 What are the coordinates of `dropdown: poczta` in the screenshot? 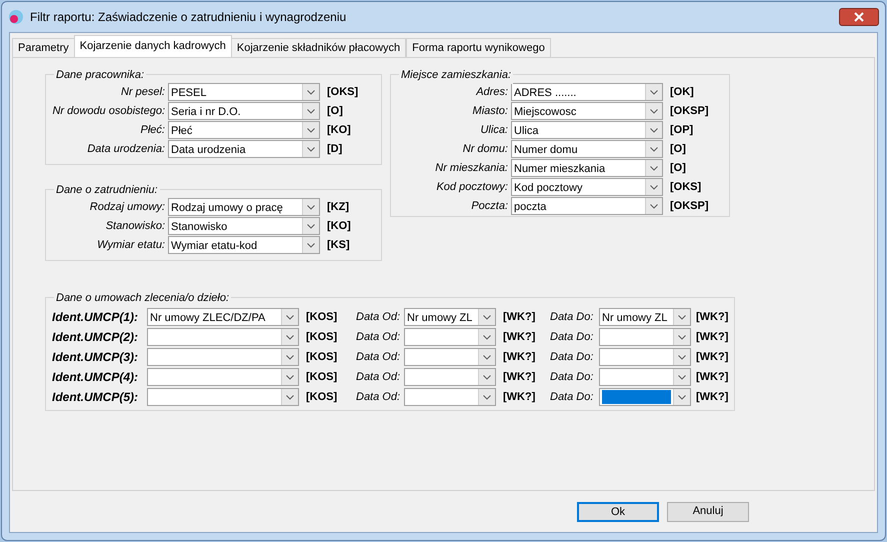 It's located at (587, 206).